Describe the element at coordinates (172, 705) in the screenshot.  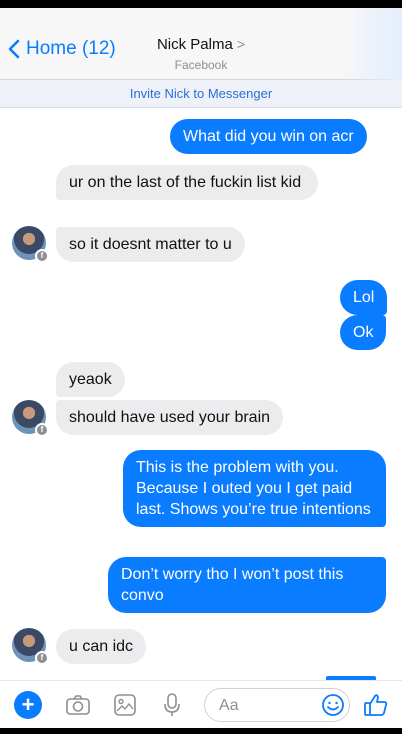
I see `microphone-icon` at that location.